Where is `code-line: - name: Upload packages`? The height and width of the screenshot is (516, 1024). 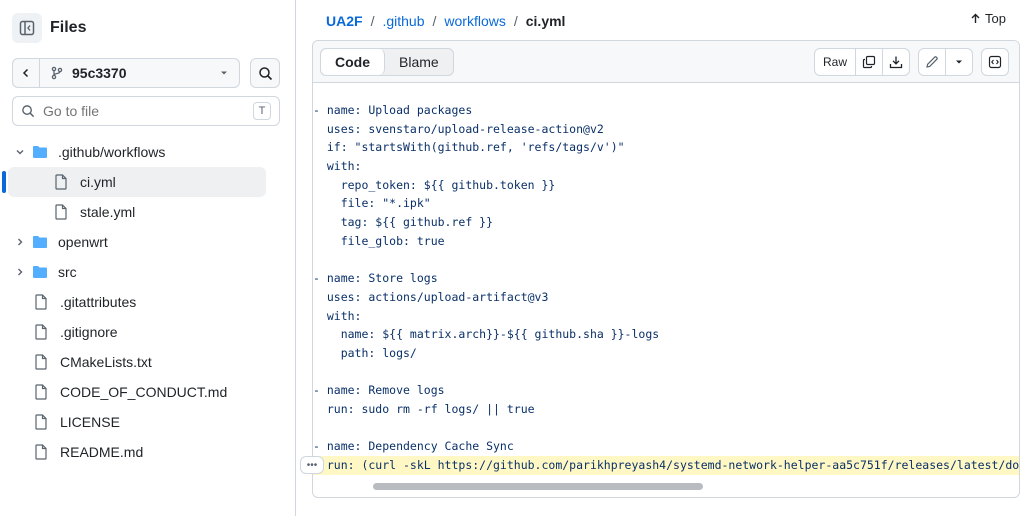
code-line: - name: Upload packages is located at coordinates (393, 110).